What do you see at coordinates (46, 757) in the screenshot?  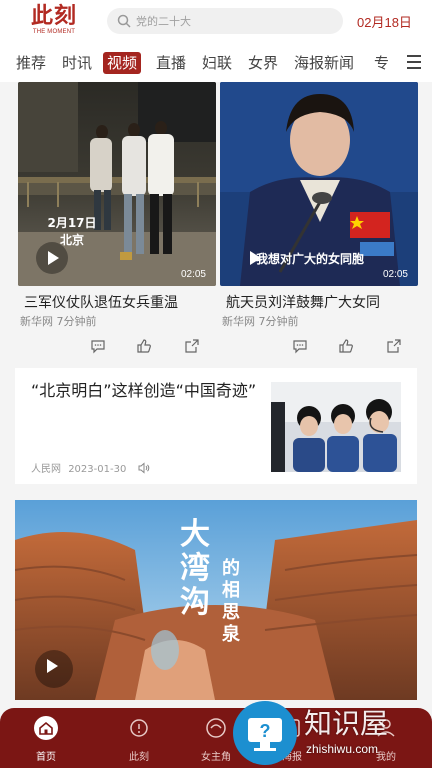 I see `nav-label: 首页` at bounding box center [46, 757].